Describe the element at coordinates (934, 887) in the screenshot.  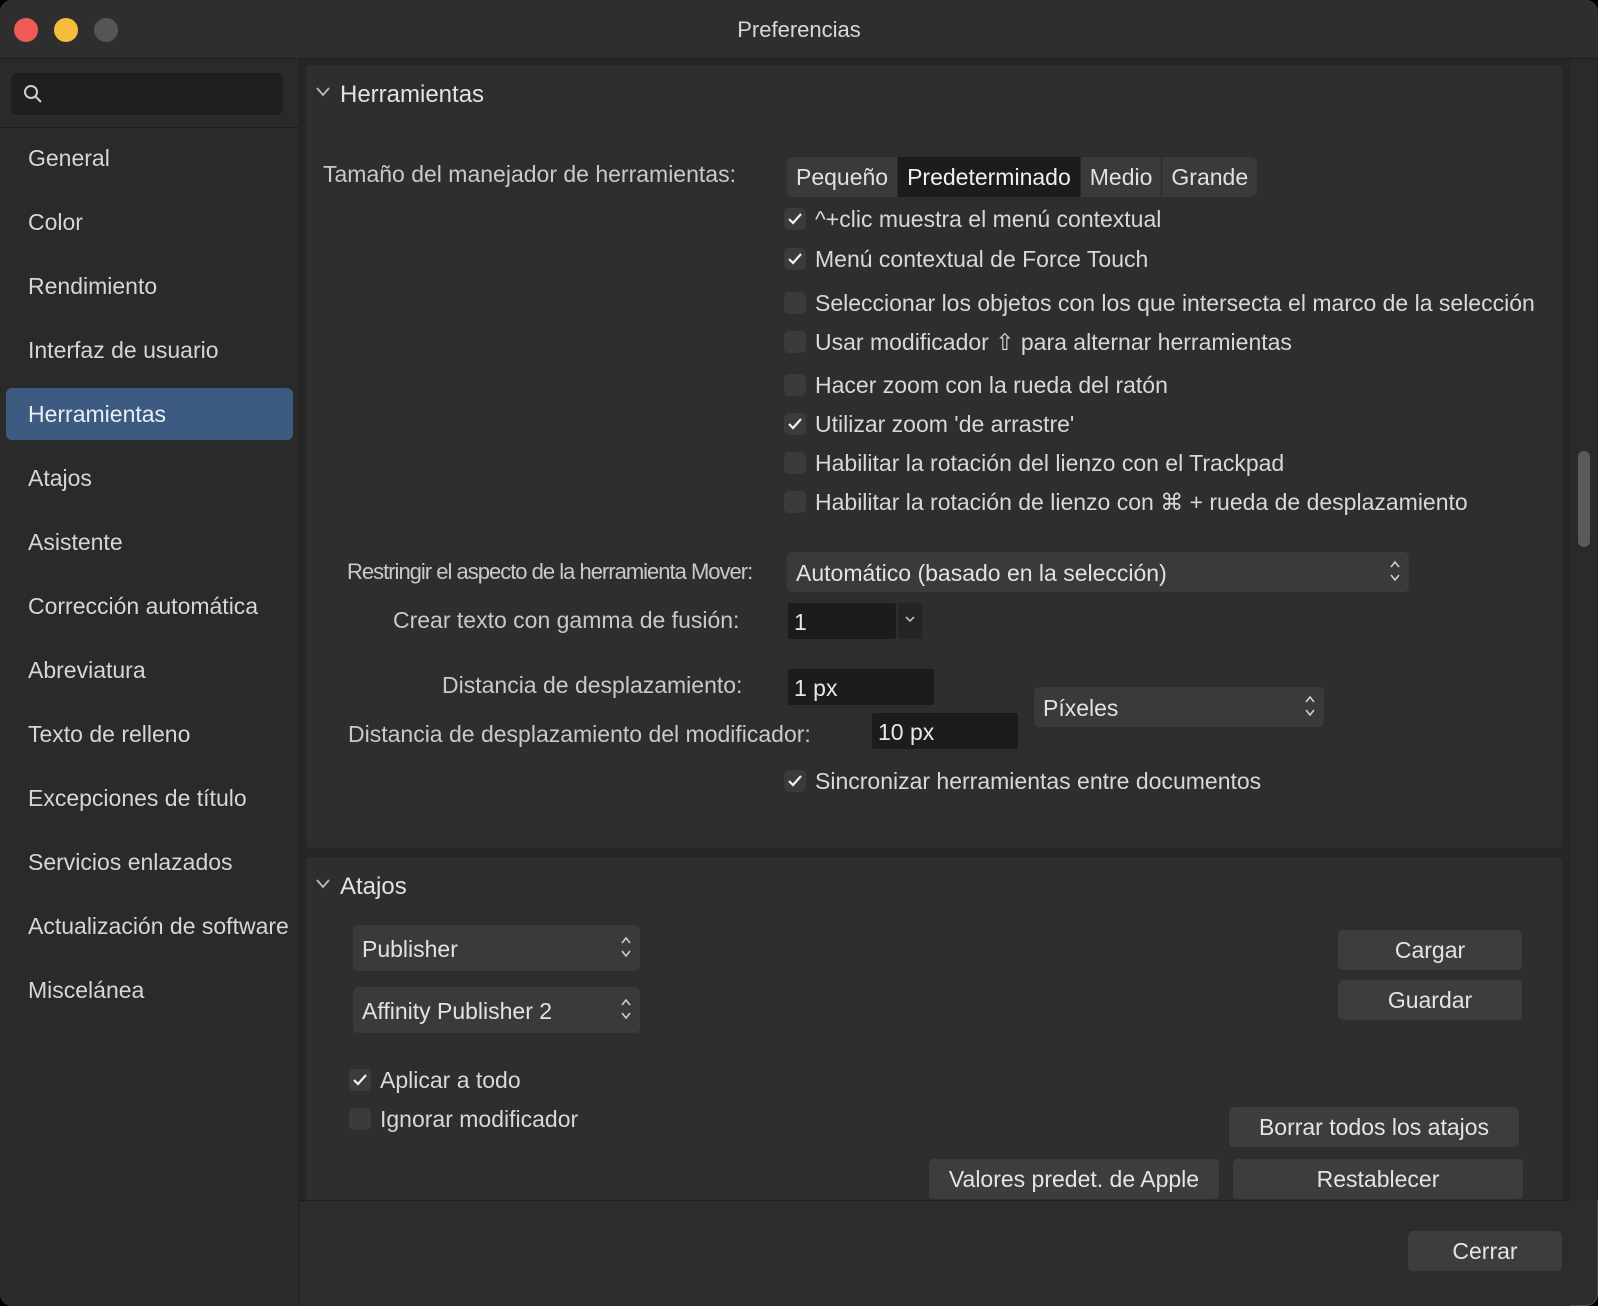
I see `shortcuts-panel-header: Atajos` at that location.